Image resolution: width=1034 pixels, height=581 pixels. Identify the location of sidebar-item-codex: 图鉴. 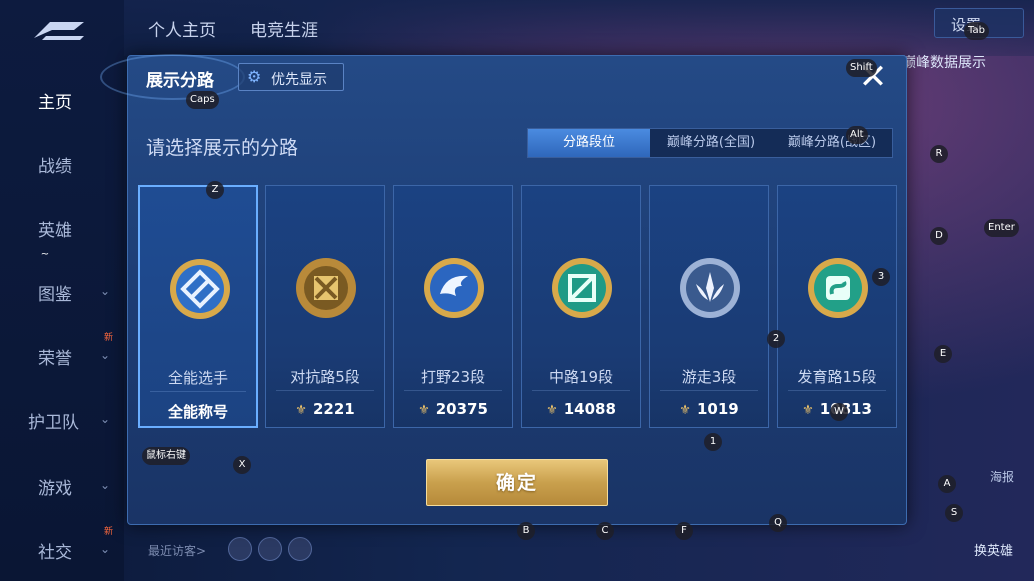
(55, 292).